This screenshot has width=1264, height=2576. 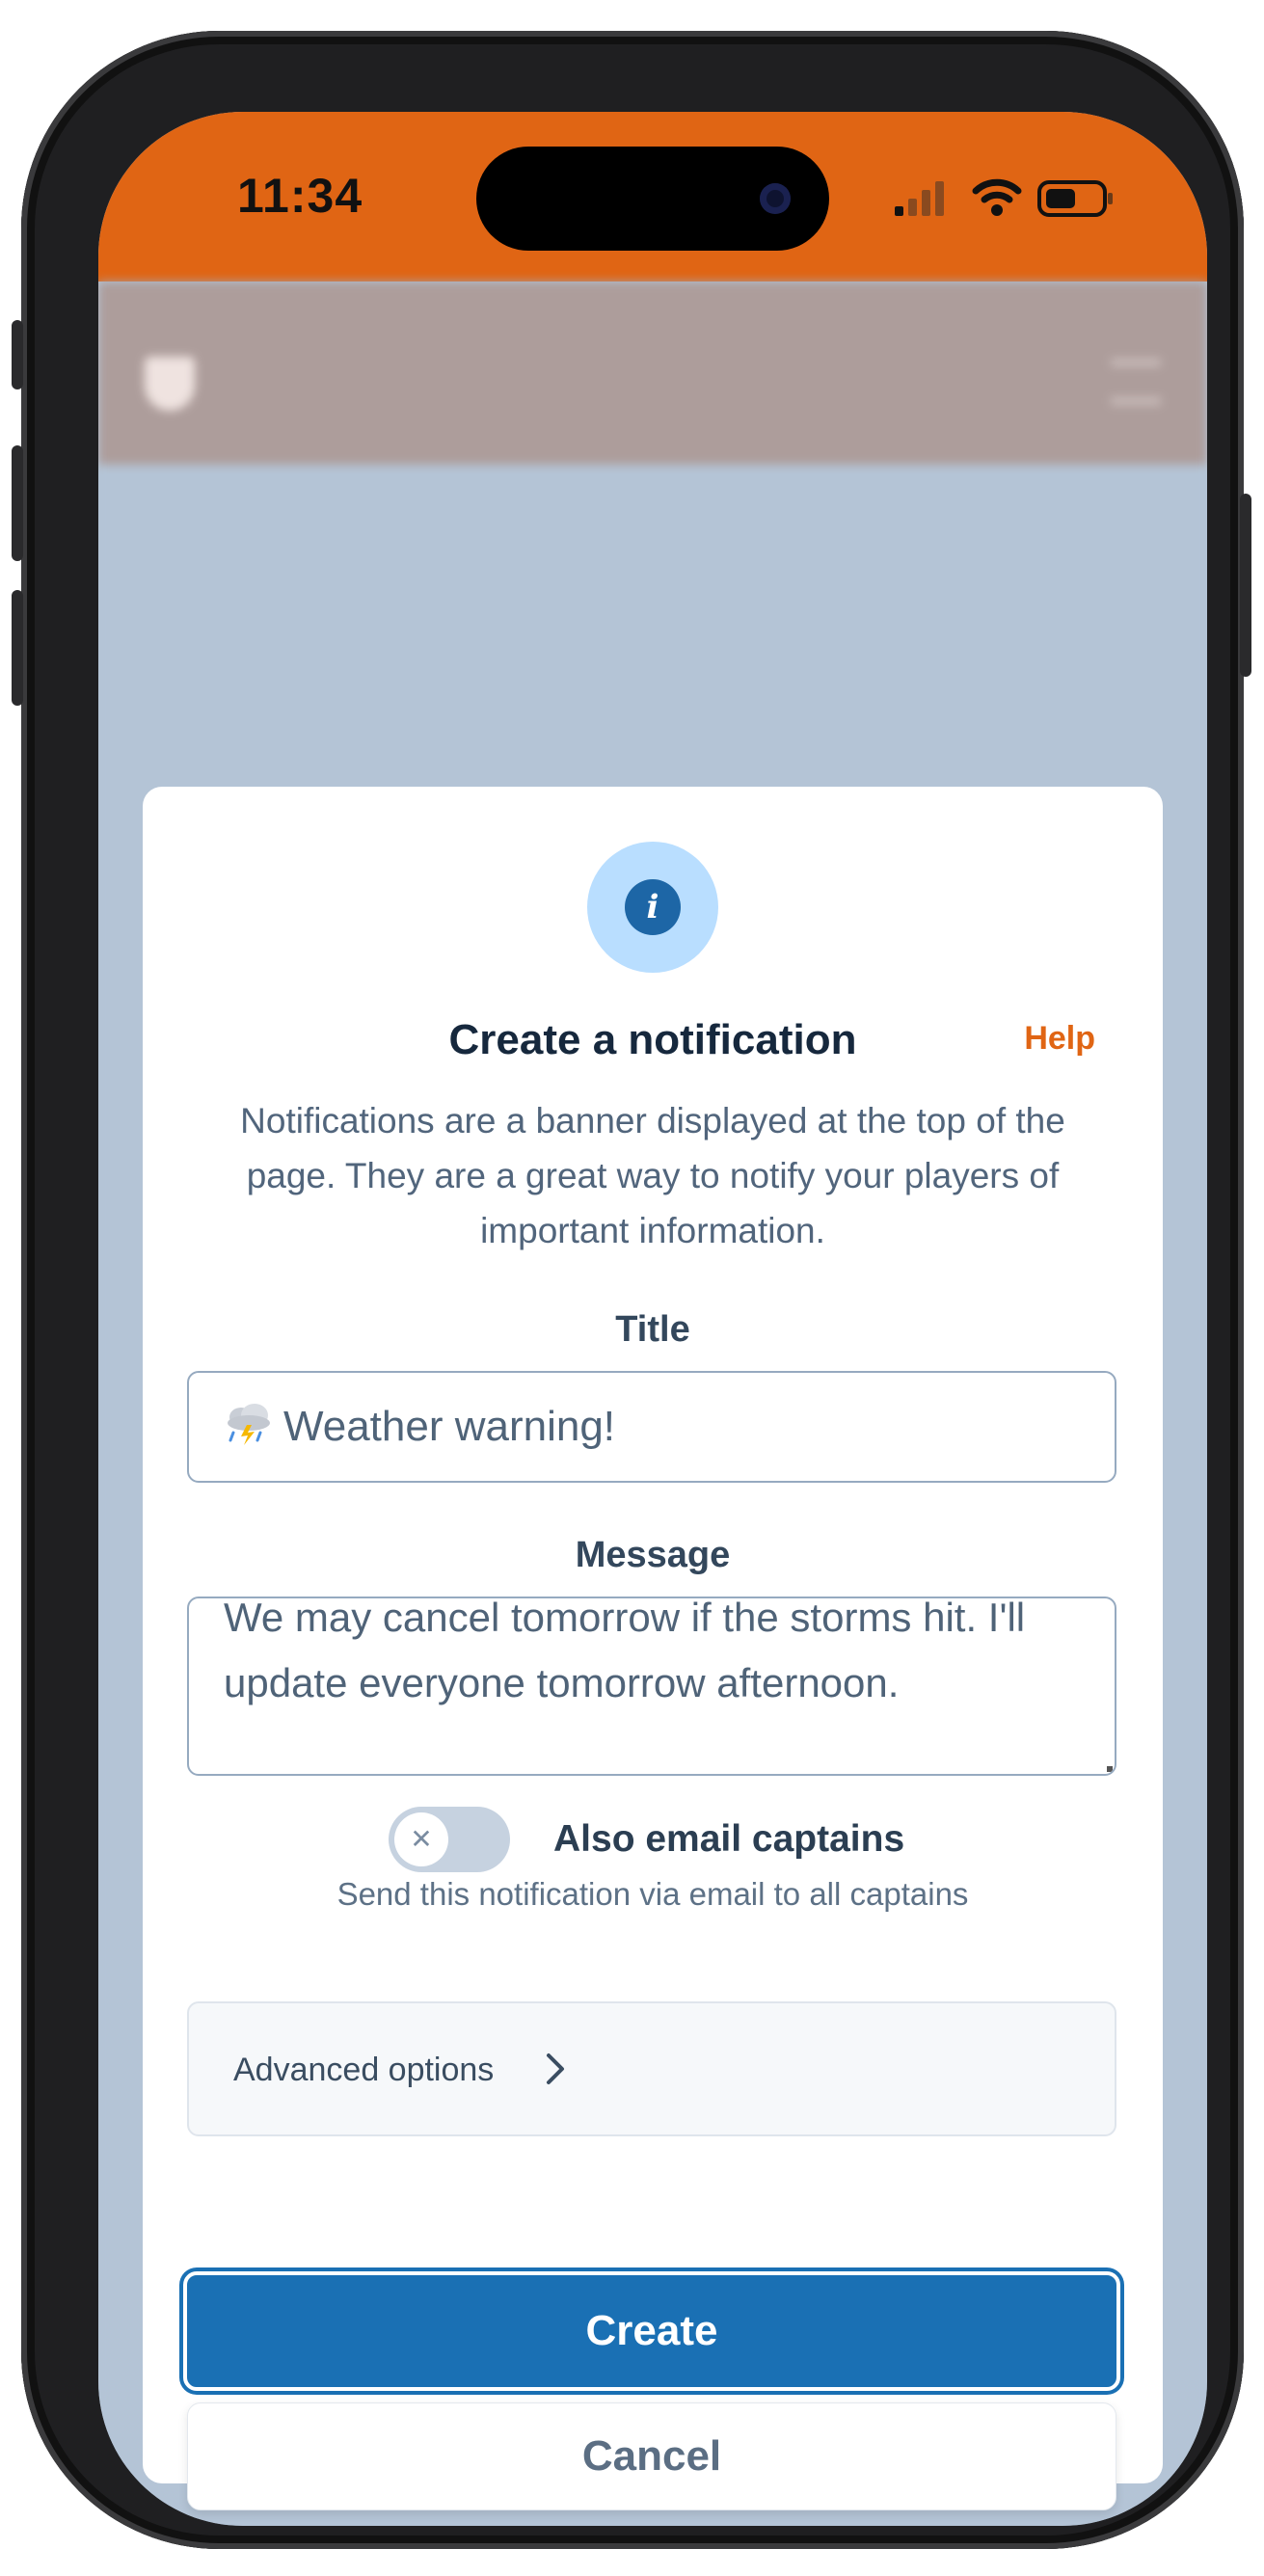 I want to click on title-input-text: Weather warning!, so click(x=450, y=1427).